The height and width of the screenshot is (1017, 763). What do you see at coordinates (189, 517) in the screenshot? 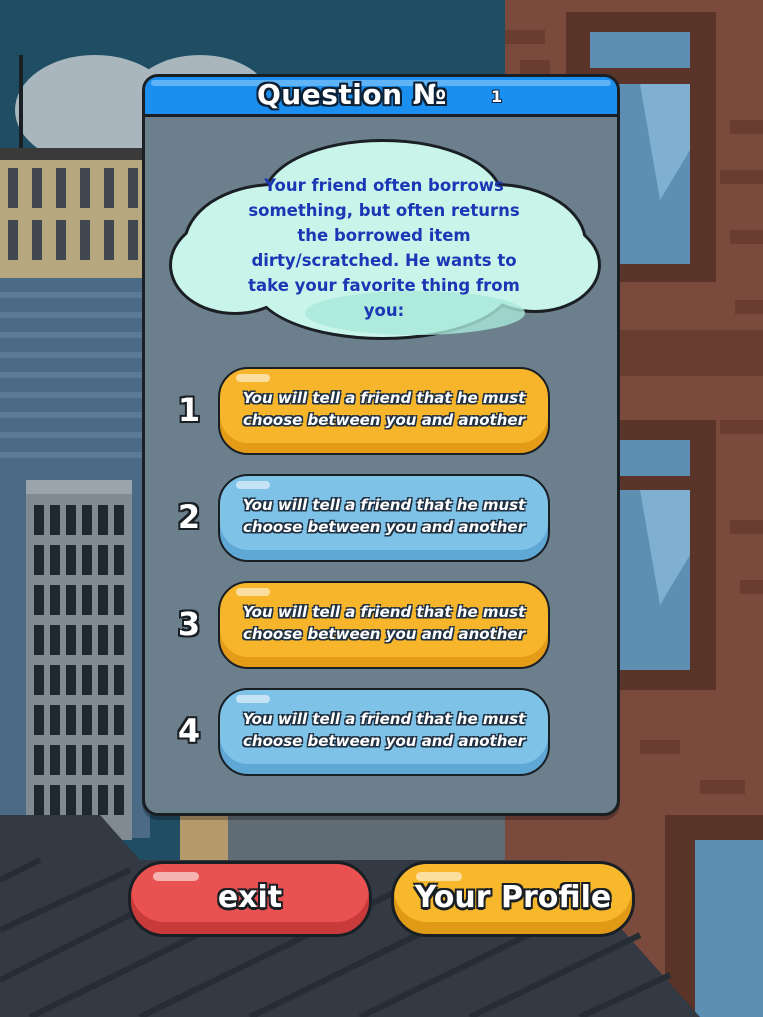
I see `answer-index-2: 2` at bounding box center [189, 517].